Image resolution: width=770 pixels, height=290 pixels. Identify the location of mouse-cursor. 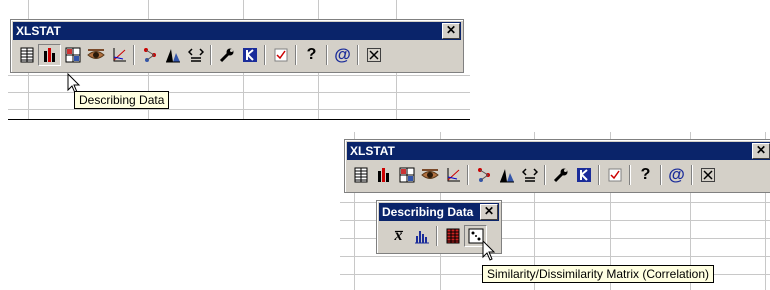
(489, 250).